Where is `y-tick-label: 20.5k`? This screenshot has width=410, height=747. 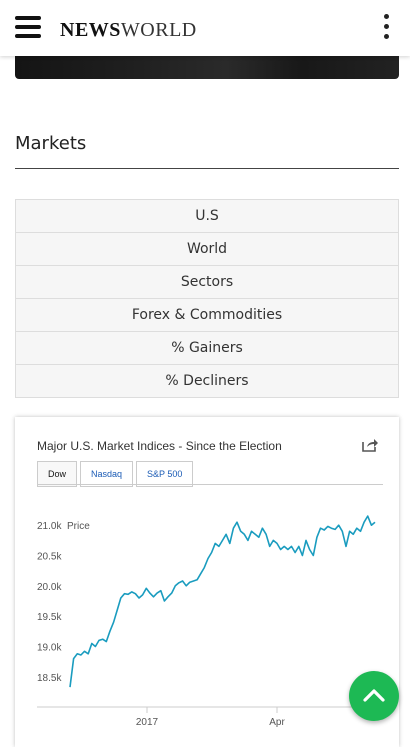 y-tick-label: 20.5k is located at coordinates (49, 557).